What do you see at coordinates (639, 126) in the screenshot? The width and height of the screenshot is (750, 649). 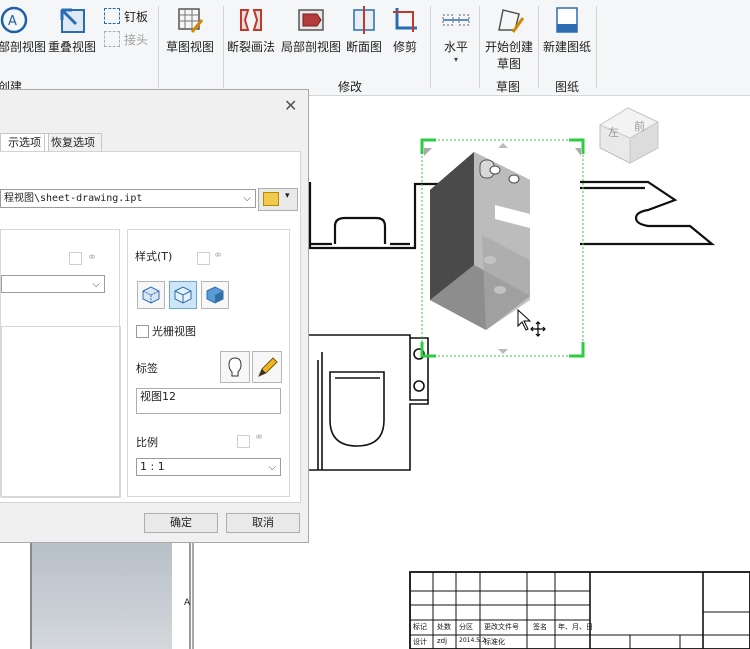 I see `viewcube-front-face: 前` at bounding box center [639, 126].